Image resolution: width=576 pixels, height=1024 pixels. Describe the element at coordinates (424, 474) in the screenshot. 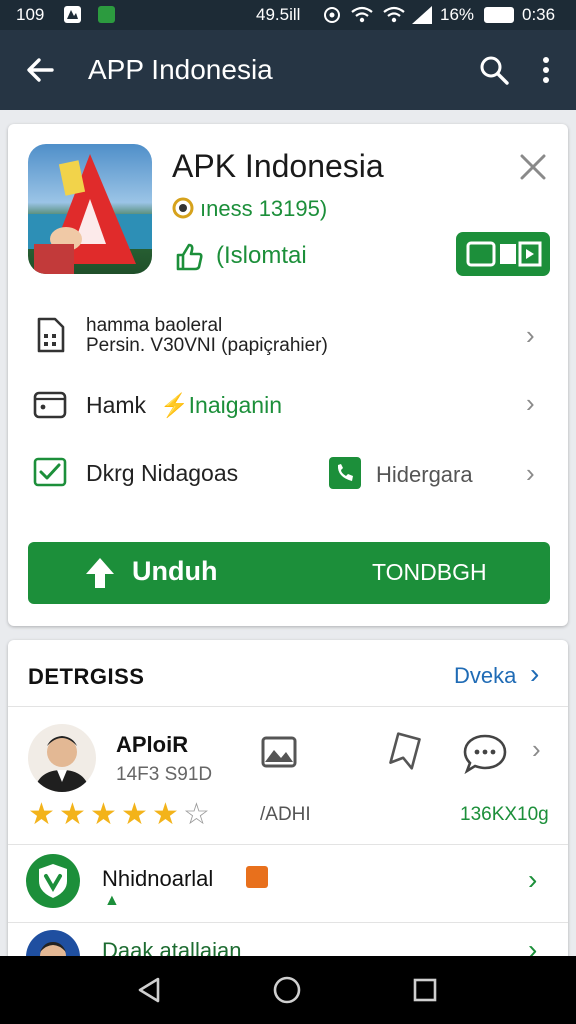

I see `row-download-right: Hidergara` at that location.